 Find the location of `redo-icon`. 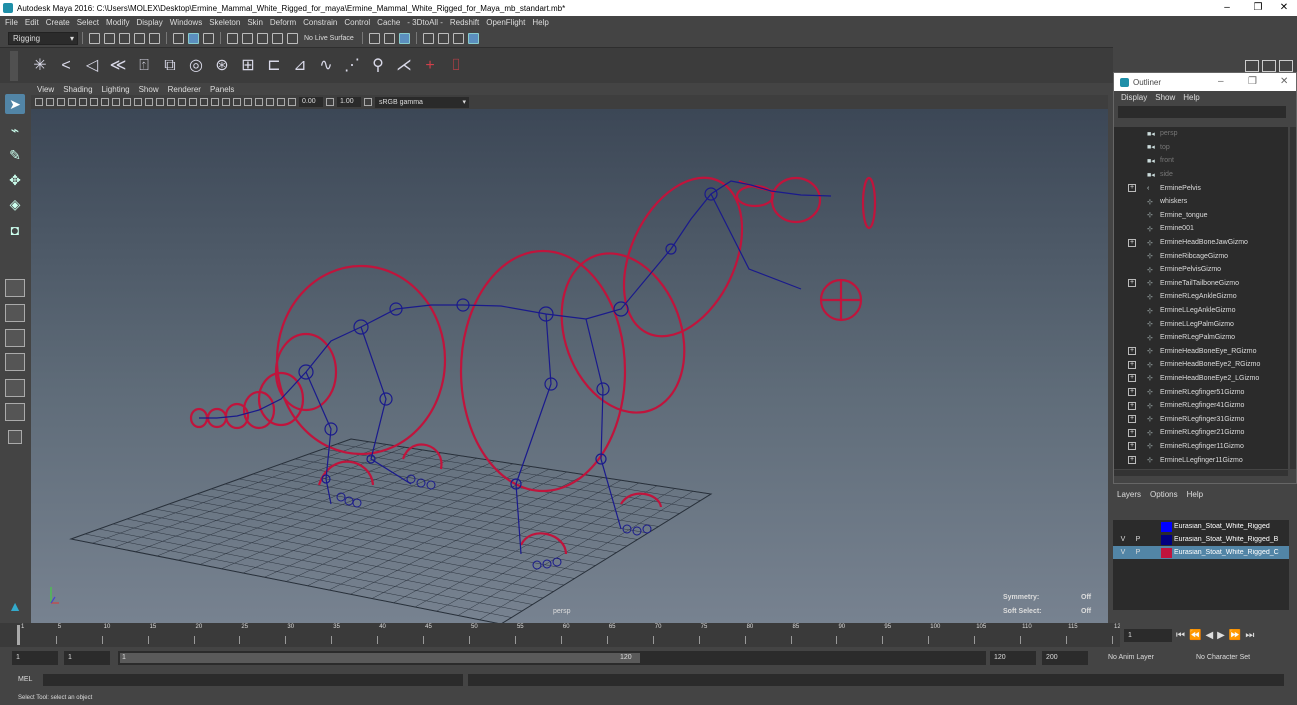

redo-icon is located at coordinates (154, 38).